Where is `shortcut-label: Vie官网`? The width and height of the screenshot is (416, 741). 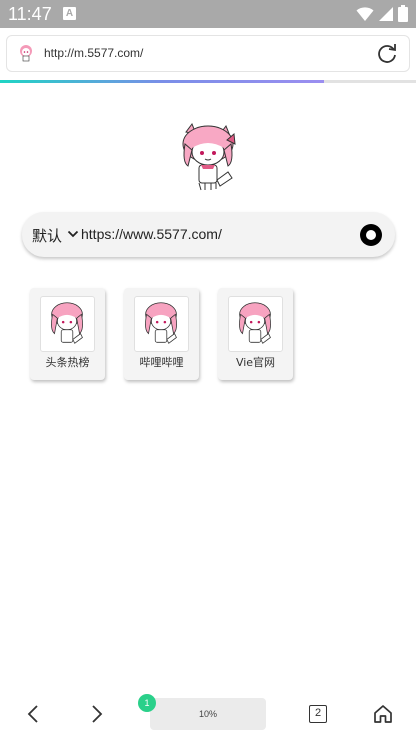 shortcut-label: Vie官网 is located at coordinates (255, 362).